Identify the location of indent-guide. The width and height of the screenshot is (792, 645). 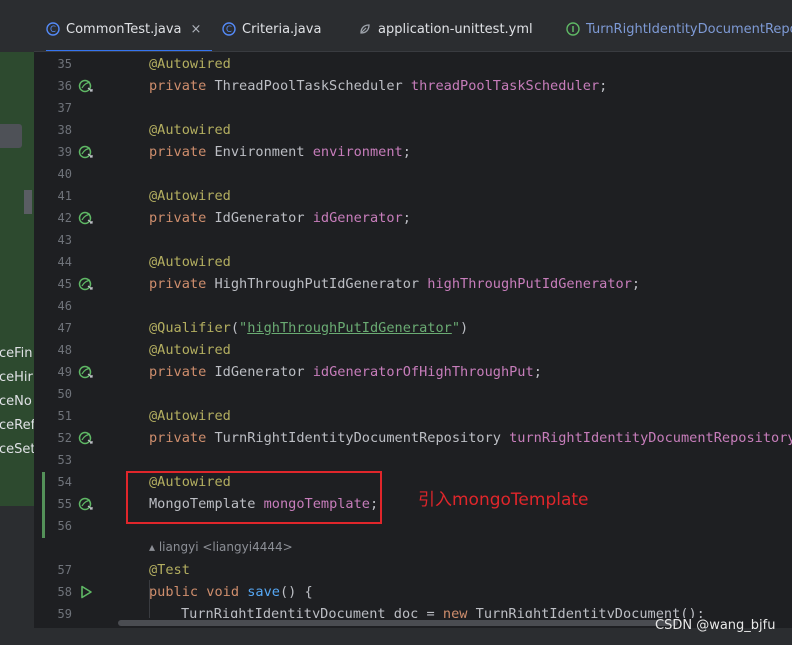
(149, 600).